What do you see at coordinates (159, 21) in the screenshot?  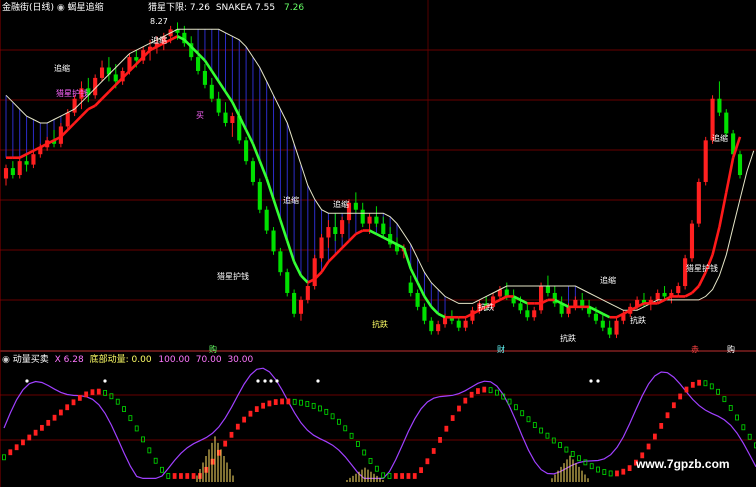 I see `price-tag: 8.27` at bounding box center [159, 21].